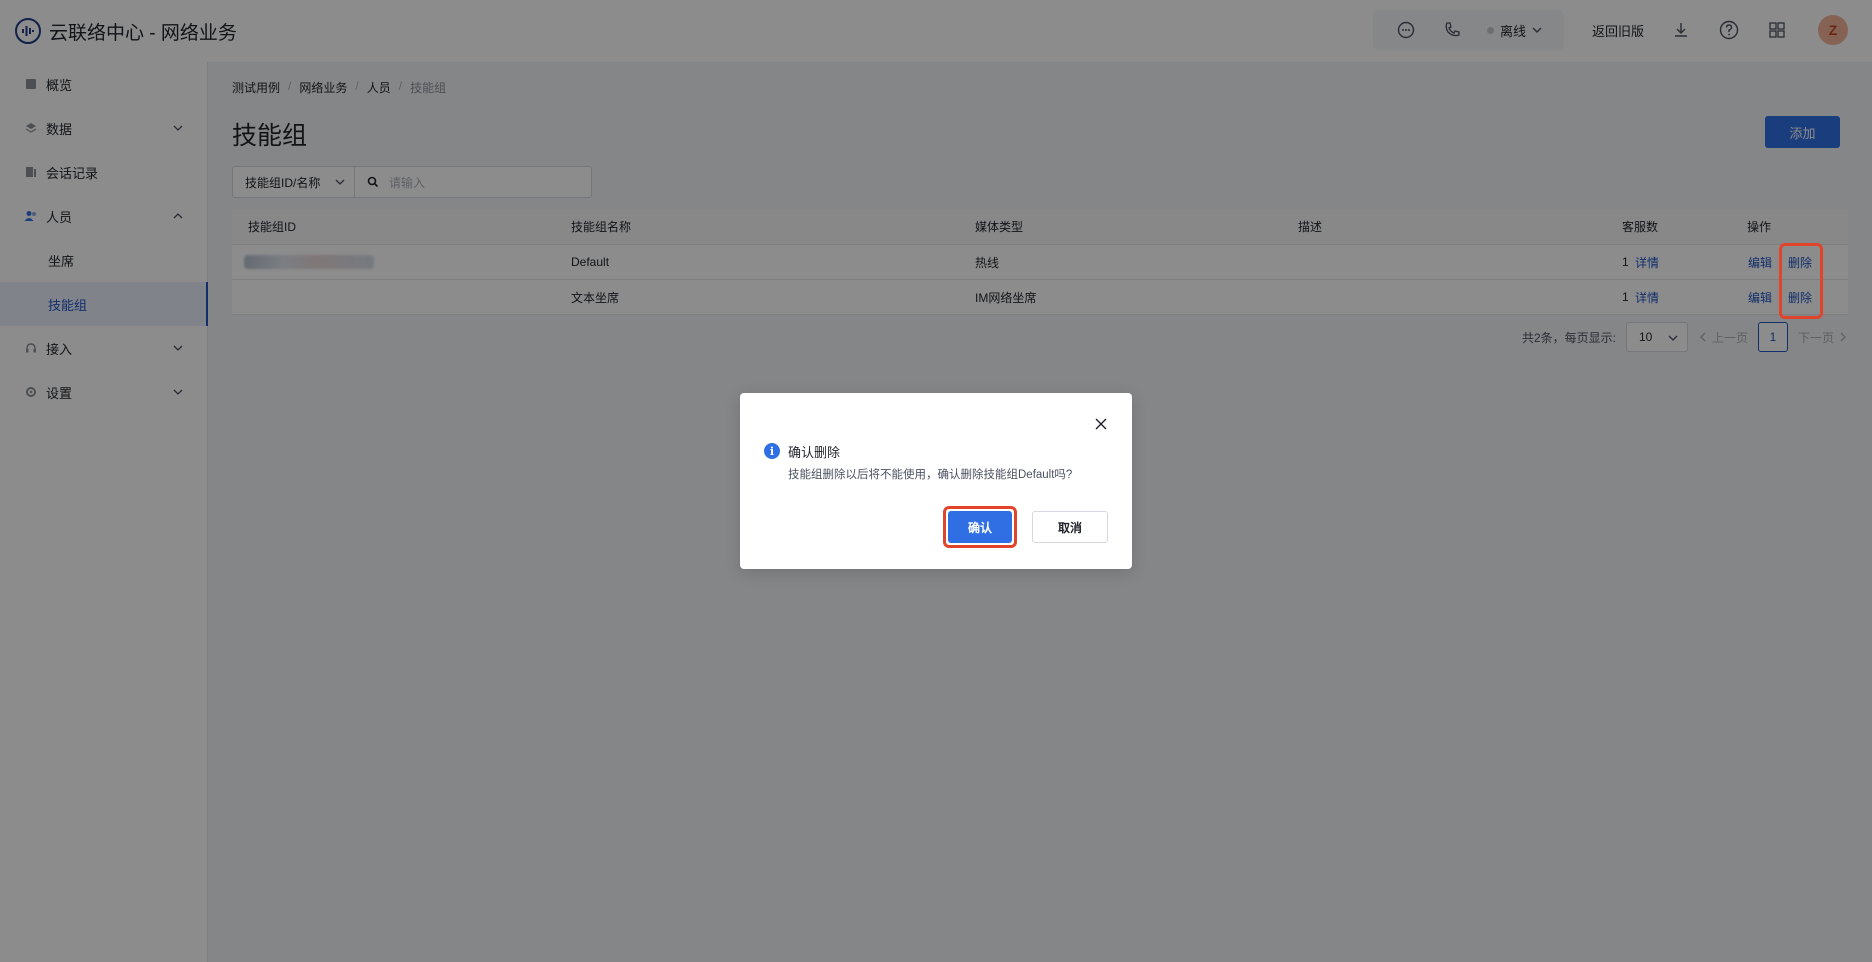 The height and width of the screenshot is (962, 1872). I want to click on cancel-button: 取消, so click(1070, 527).